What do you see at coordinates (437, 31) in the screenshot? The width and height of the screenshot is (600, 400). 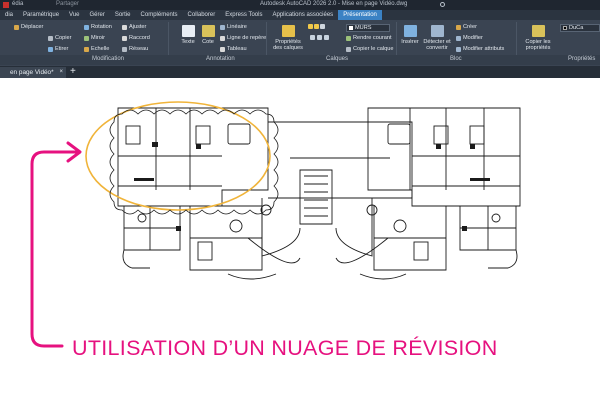 I see `detect-convert-icon` at bounding box center [437, 31].